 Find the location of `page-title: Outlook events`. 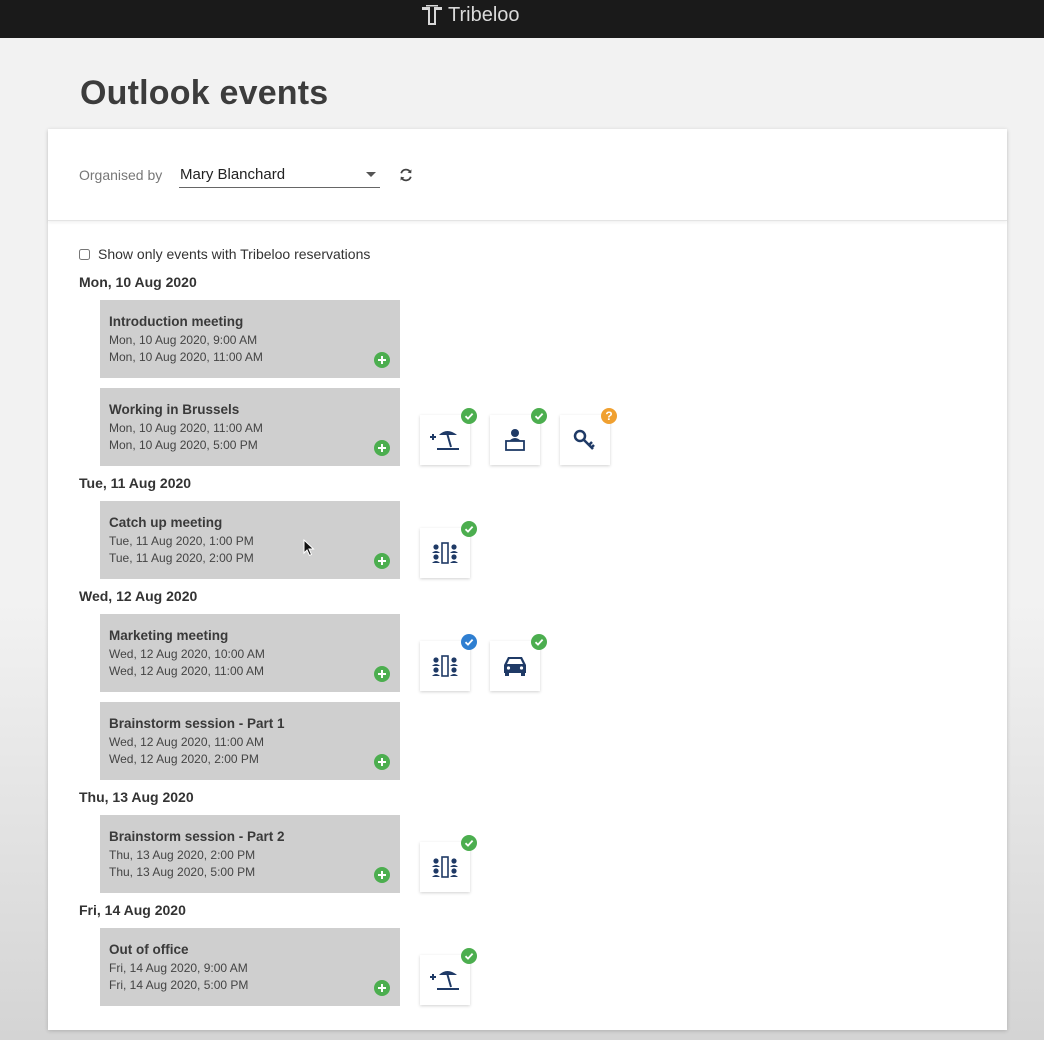

page-title: Outlook events is located at coordinates (204, 93).